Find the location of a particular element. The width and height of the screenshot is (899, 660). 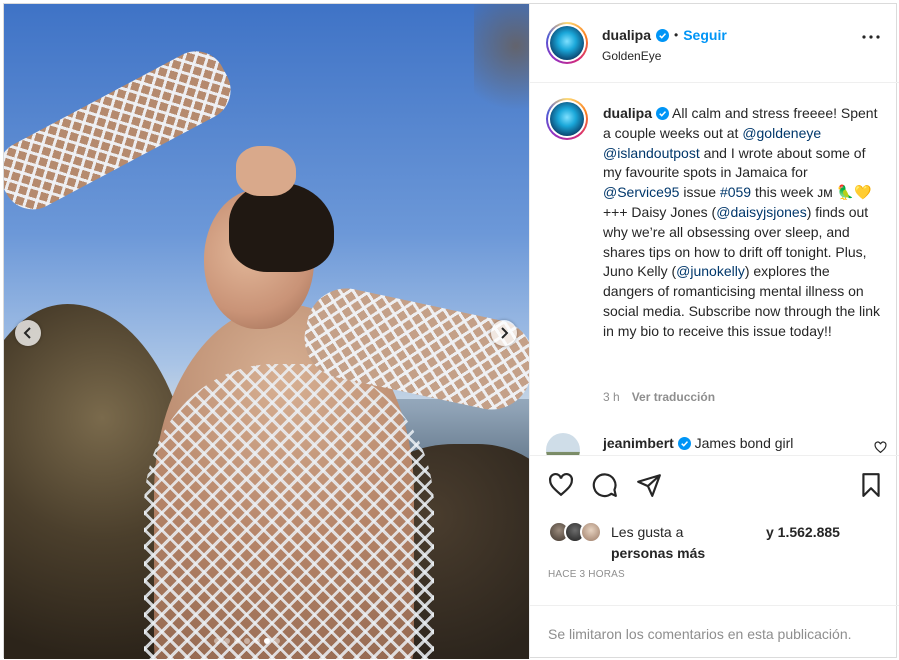

caption-text-segment: issue is located at coordinates (699, 192).